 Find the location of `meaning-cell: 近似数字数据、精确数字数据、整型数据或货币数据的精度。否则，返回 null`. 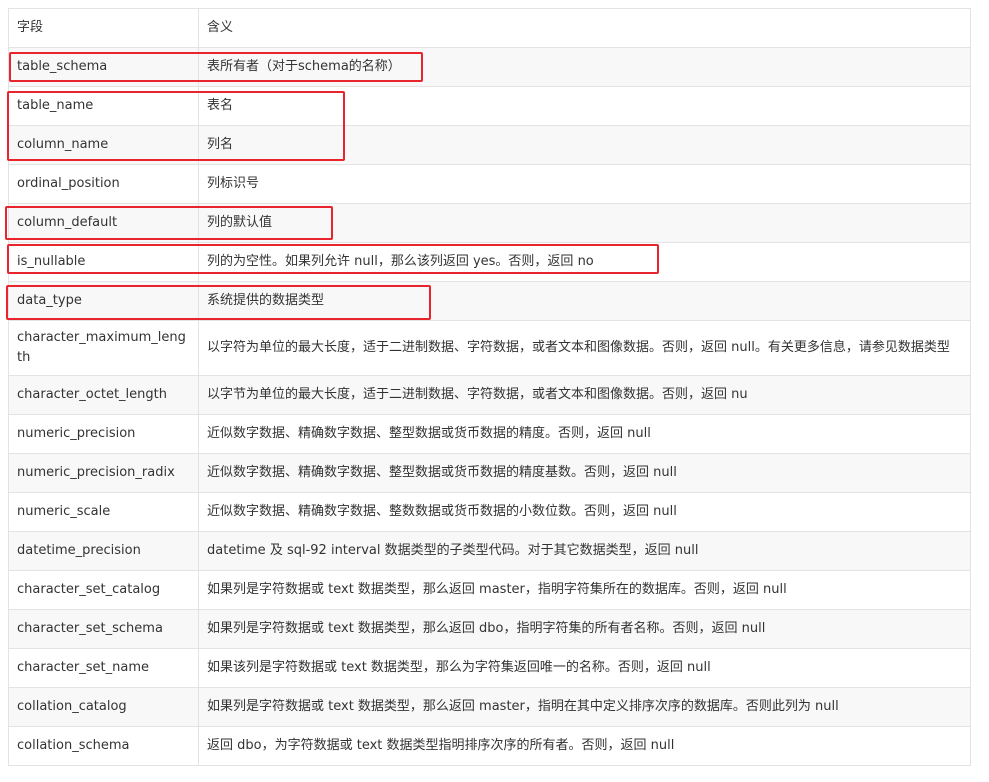

meaning-cell: 近似数字数据、精确数字数据、整型数据或货币数据的精度。否则，返回 null is located at coordinates (584, 434).